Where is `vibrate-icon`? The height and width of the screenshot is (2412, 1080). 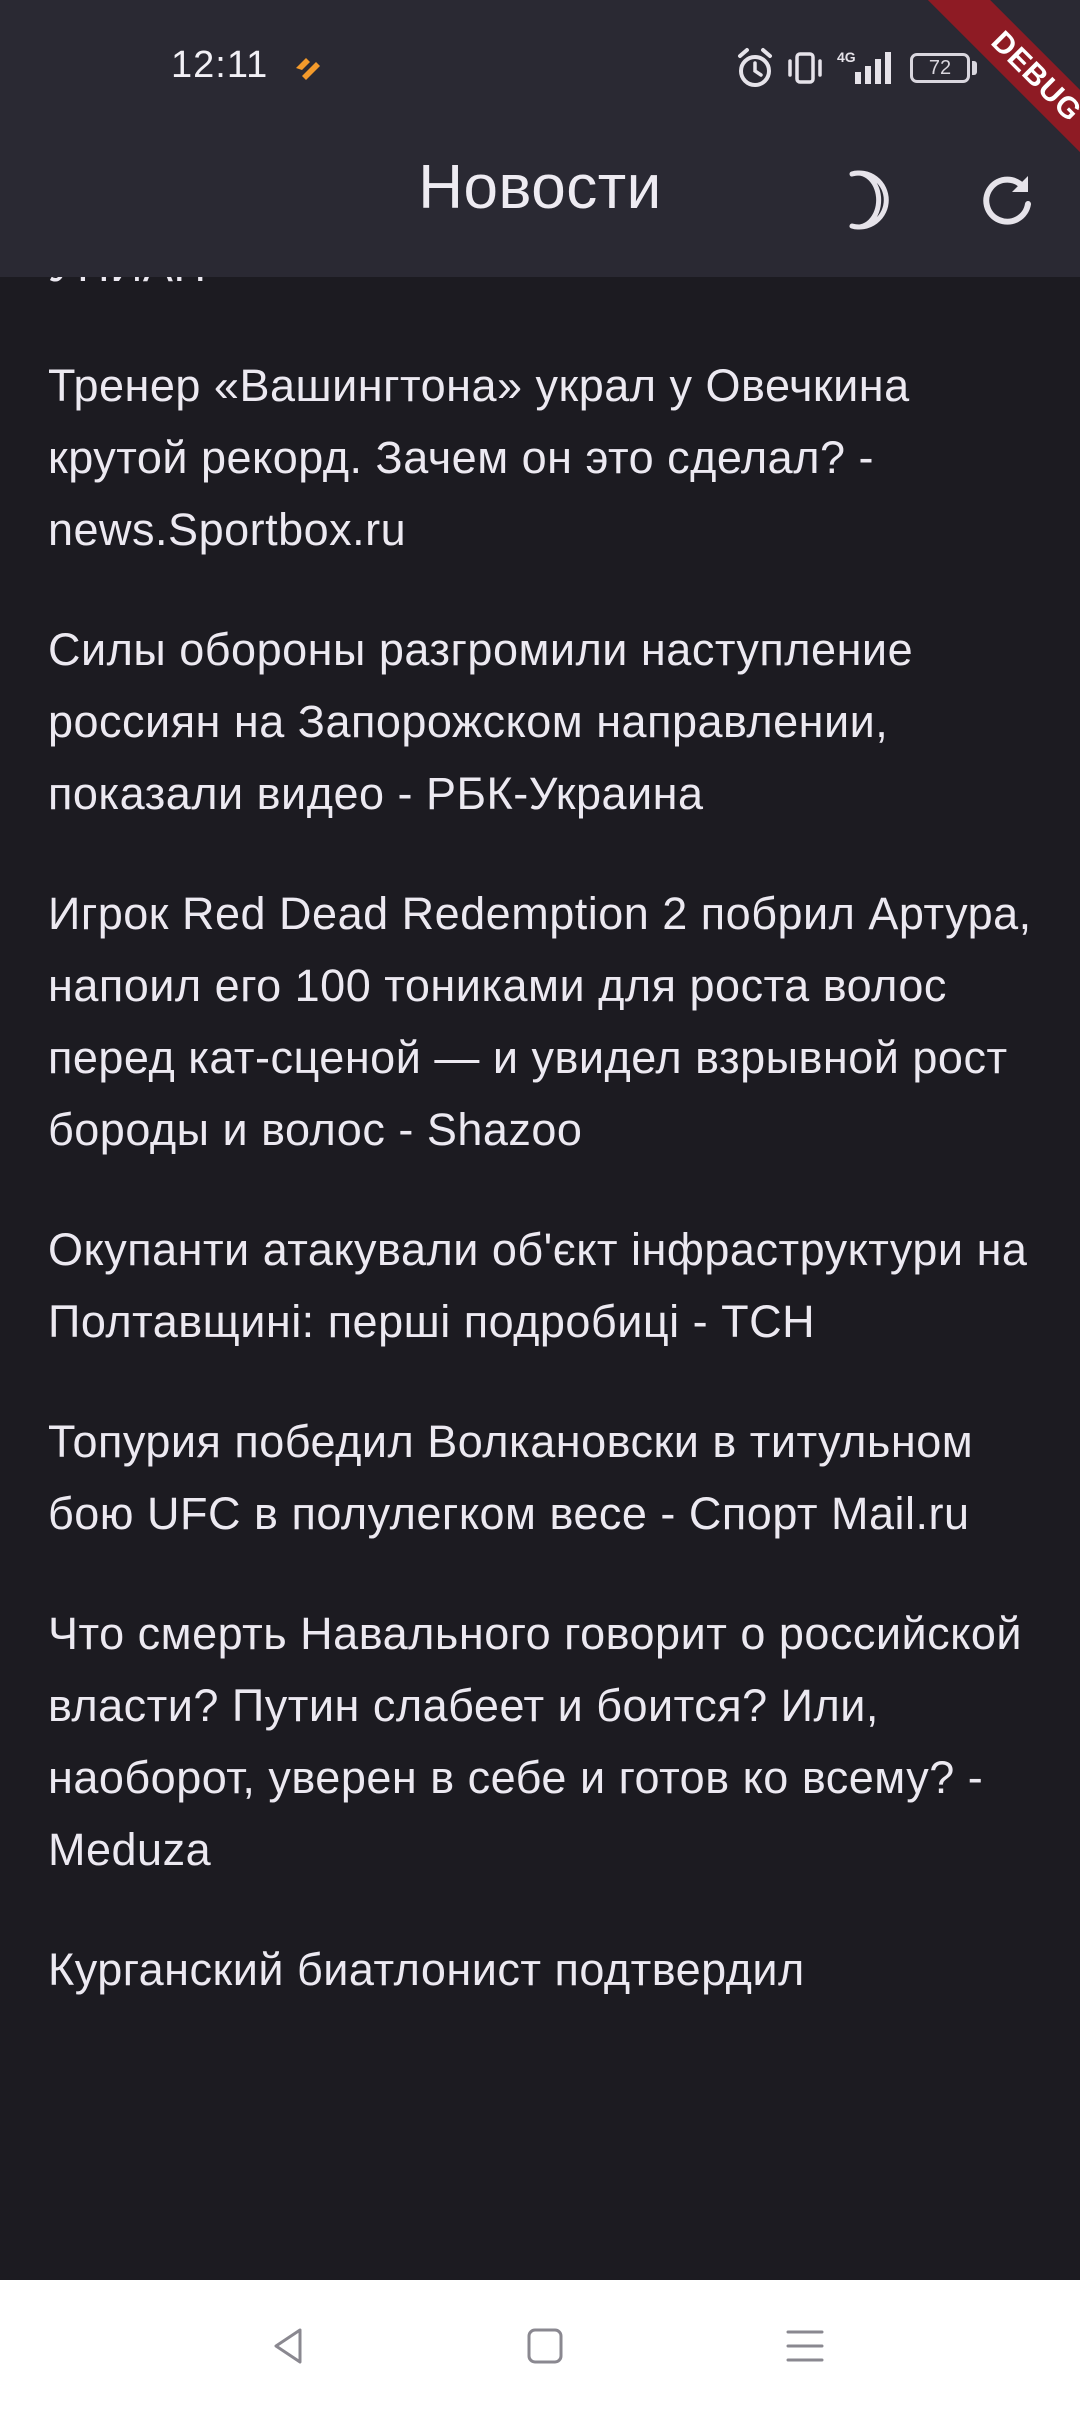
vibrate-icon is located at coordinates (805, 68).